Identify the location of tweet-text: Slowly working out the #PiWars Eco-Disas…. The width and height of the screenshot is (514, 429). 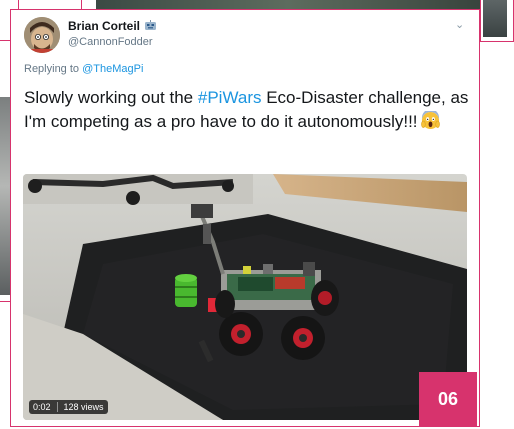
(250, 110).